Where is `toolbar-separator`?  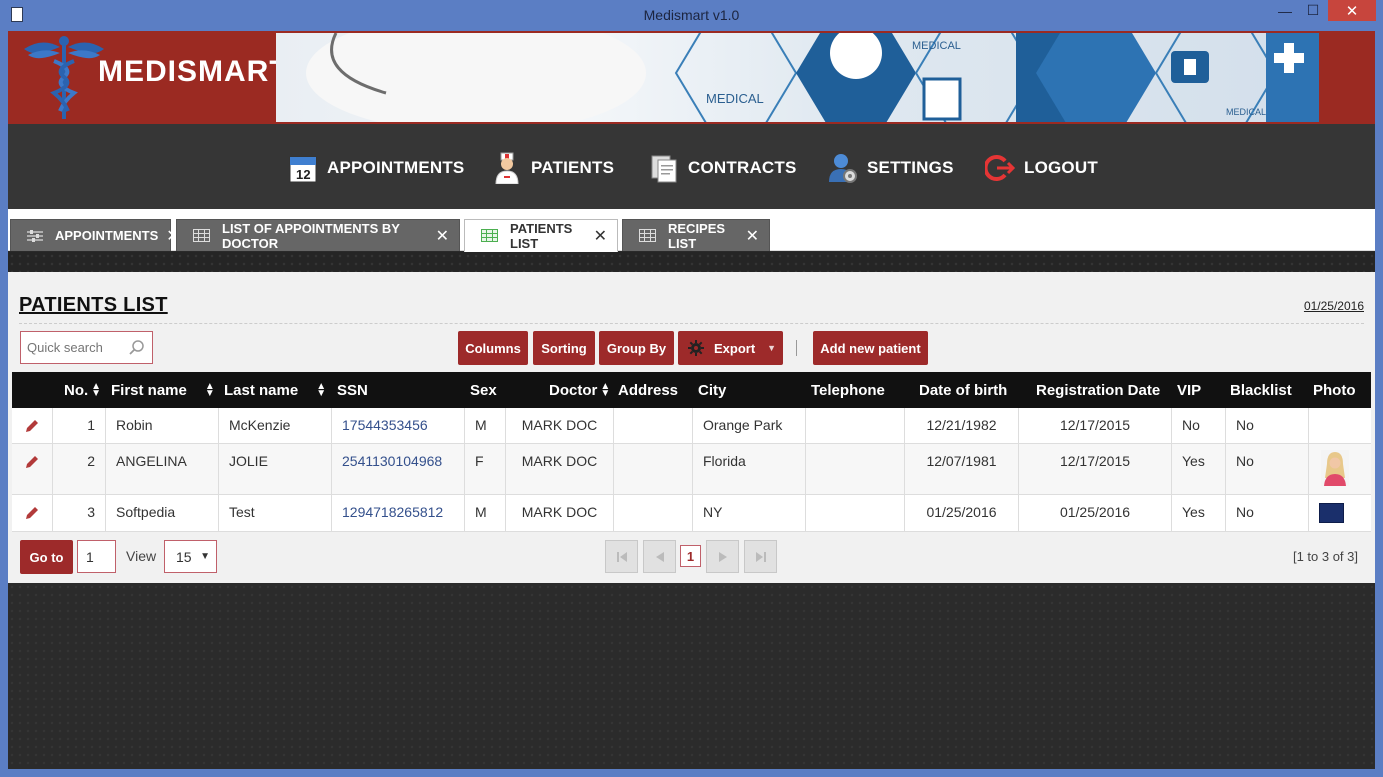 toolbar-separator is located at coordinates (796, 348).